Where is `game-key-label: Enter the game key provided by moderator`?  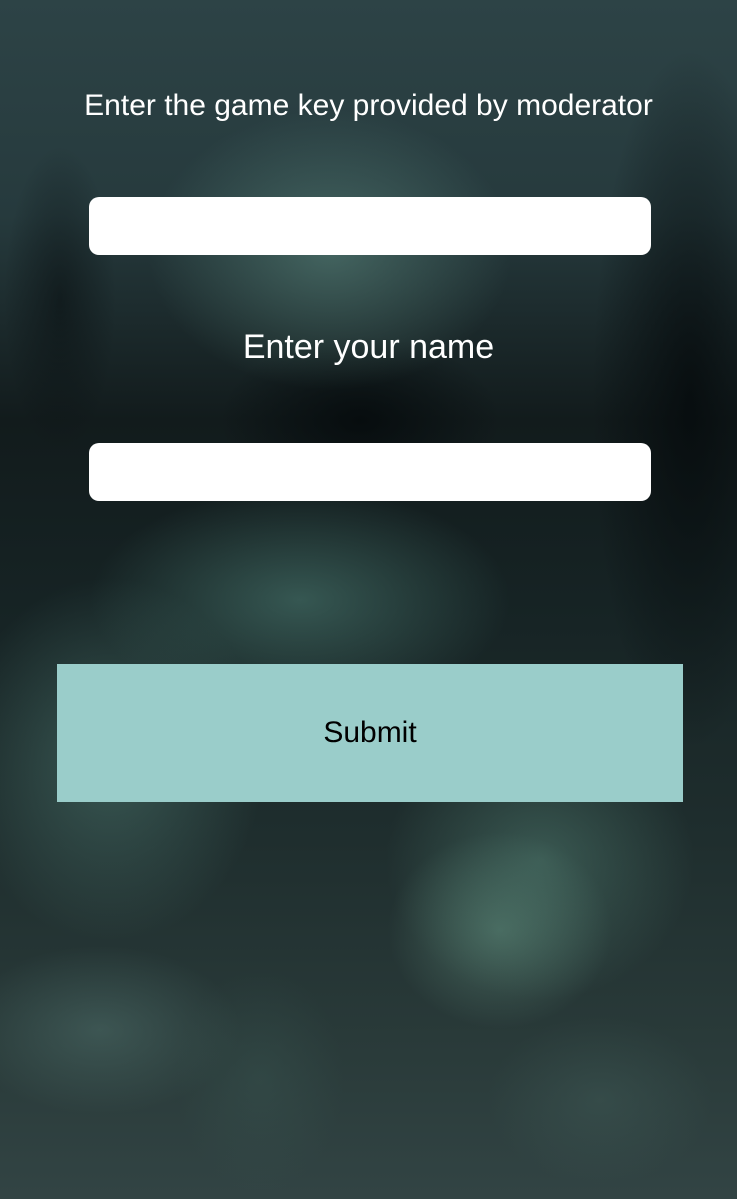 game-key-label: Enter the game key provided by moderator is located at coordinates (368, 105).